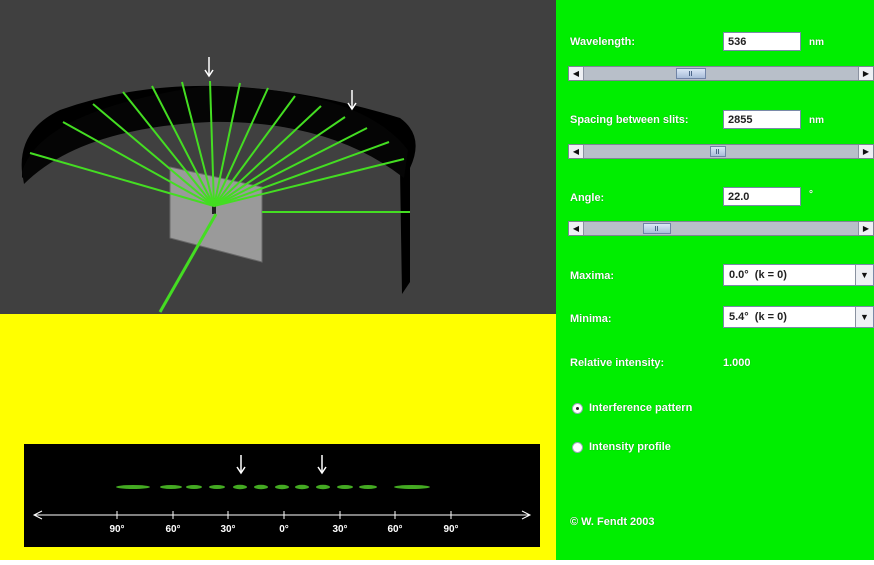 Image resolution: width=874 pixels, height=565 pixels. I want to click on spacing-slider: ◀ ▶, so click(721, 151).